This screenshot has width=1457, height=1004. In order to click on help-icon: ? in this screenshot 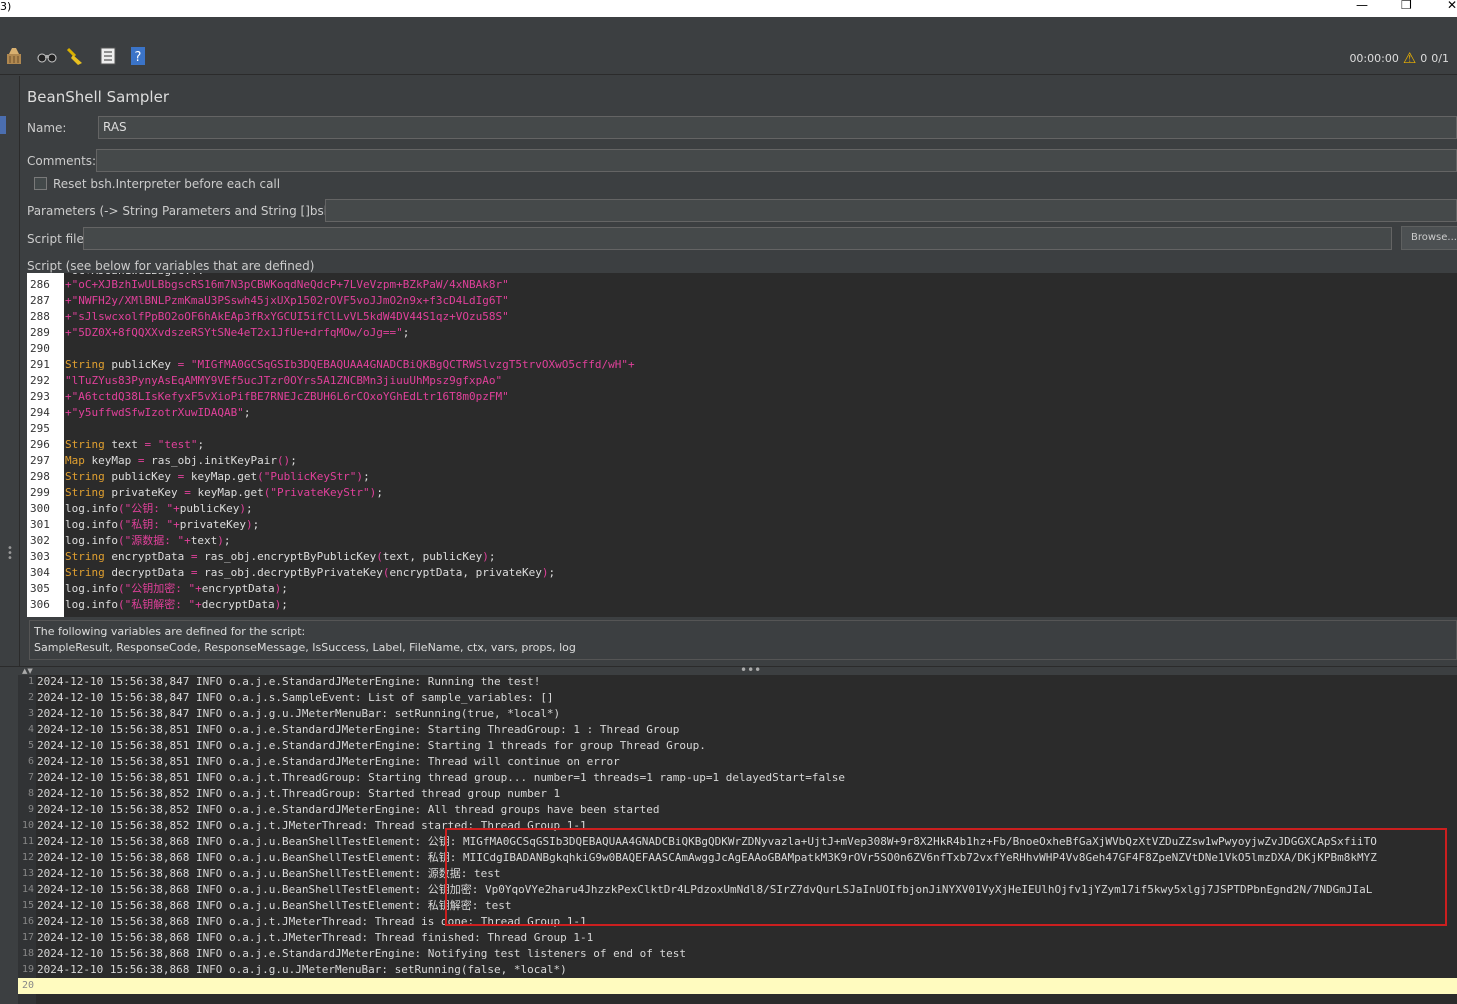, I will do `click(138, 56)`.